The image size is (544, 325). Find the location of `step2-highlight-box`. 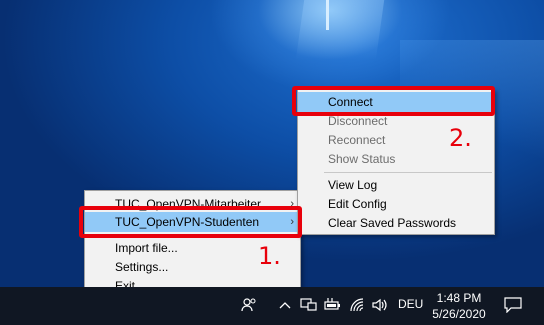

step2-highlight-box is located at coordinates (393, 101).